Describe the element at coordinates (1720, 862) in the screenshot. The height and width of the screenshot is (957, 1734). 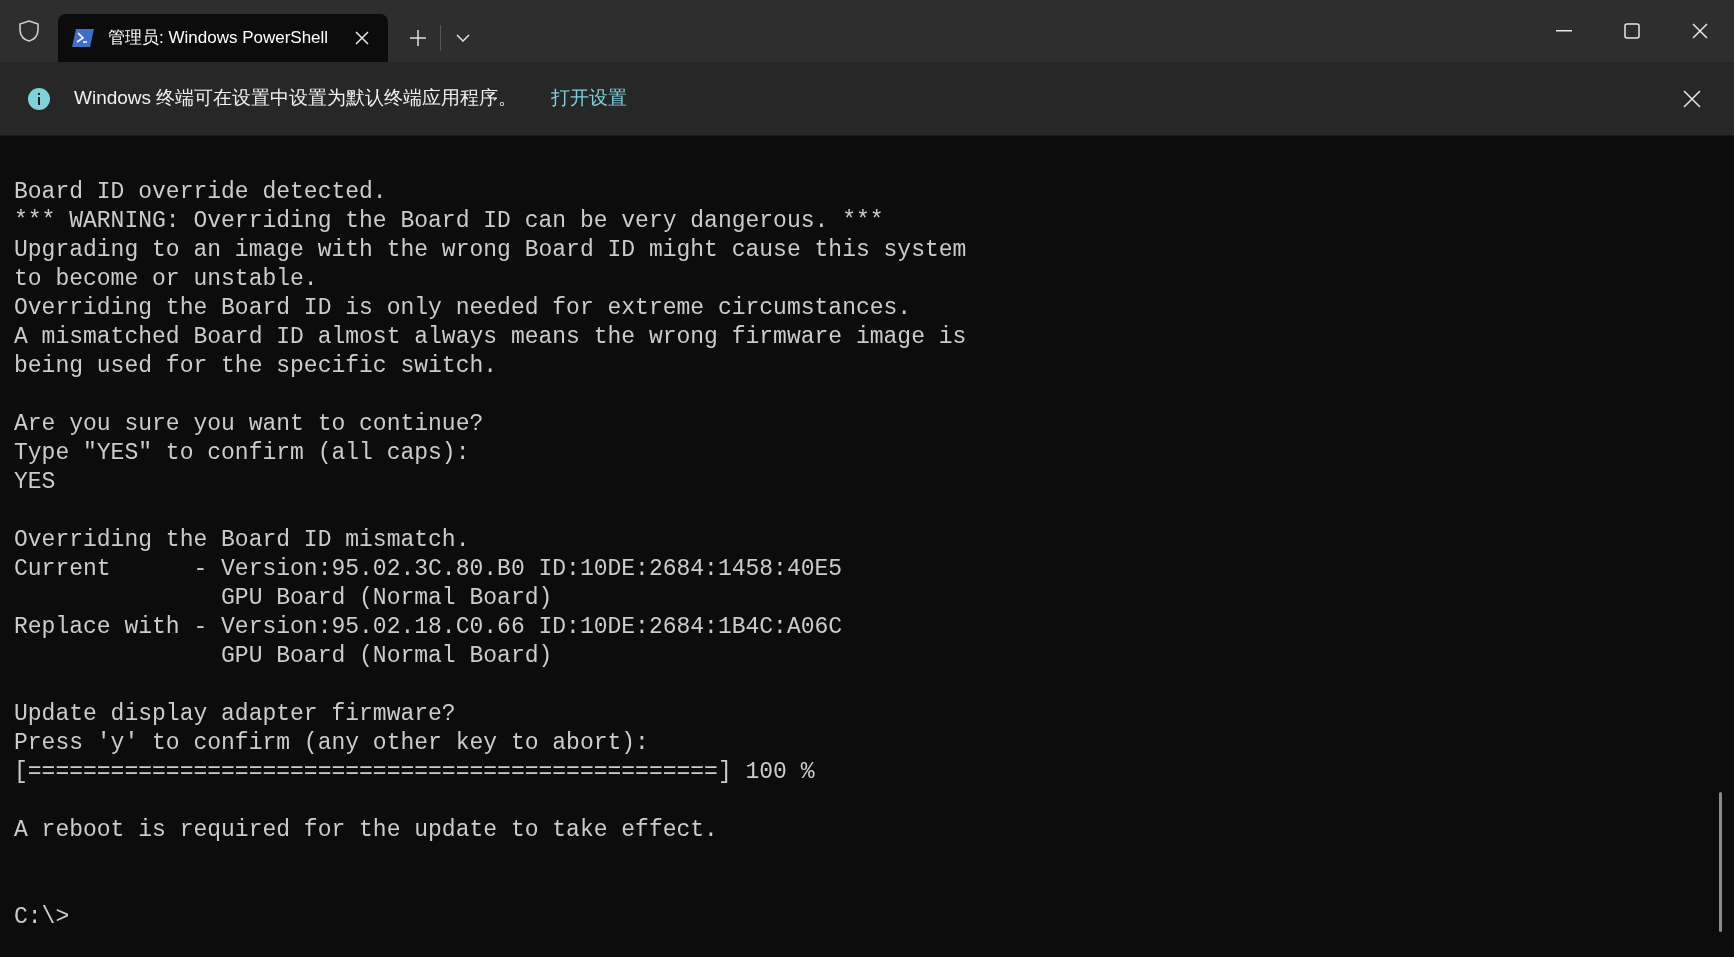
I see `scrollbar-thumb` at that location.